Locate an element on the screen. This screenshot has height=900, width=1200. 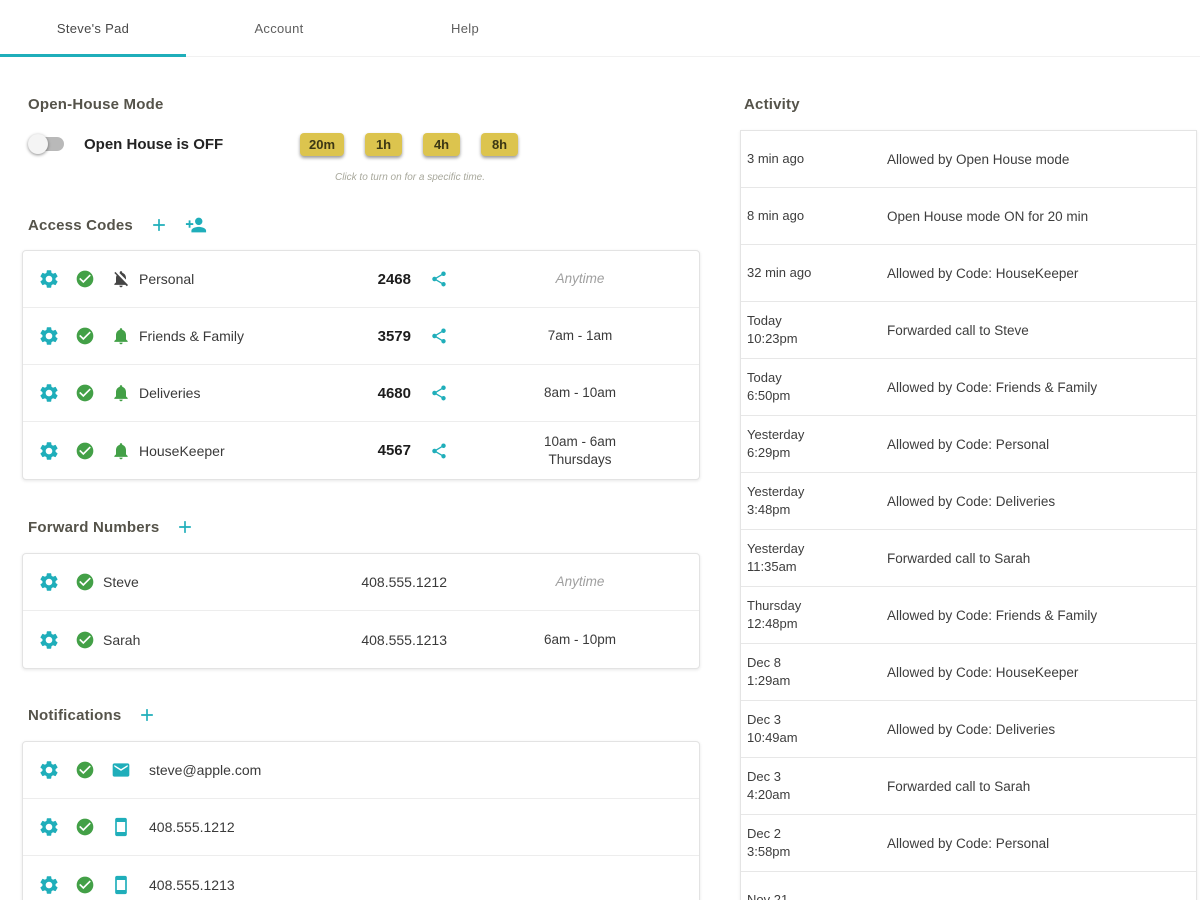
activity-row: 3 min ago Allowed by Open House mode is located at coordinates (968, 159).